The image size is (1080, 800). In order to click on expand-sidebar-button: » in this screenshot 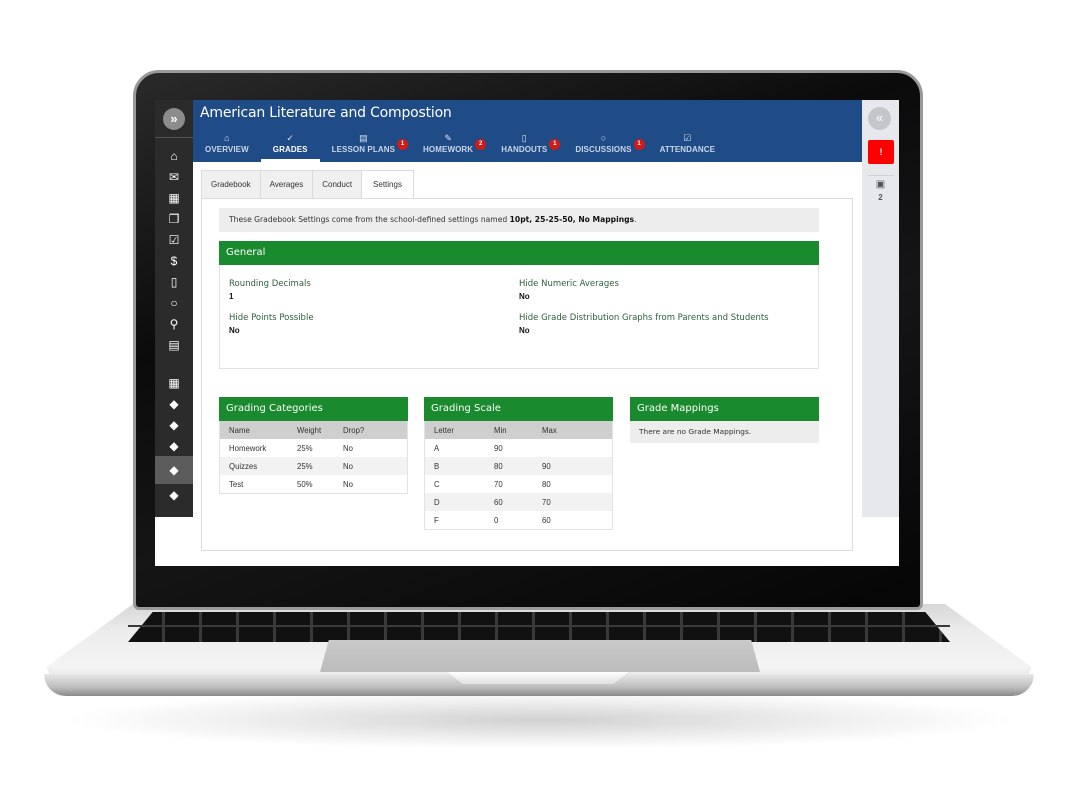, I will do `click(174, 118)`.